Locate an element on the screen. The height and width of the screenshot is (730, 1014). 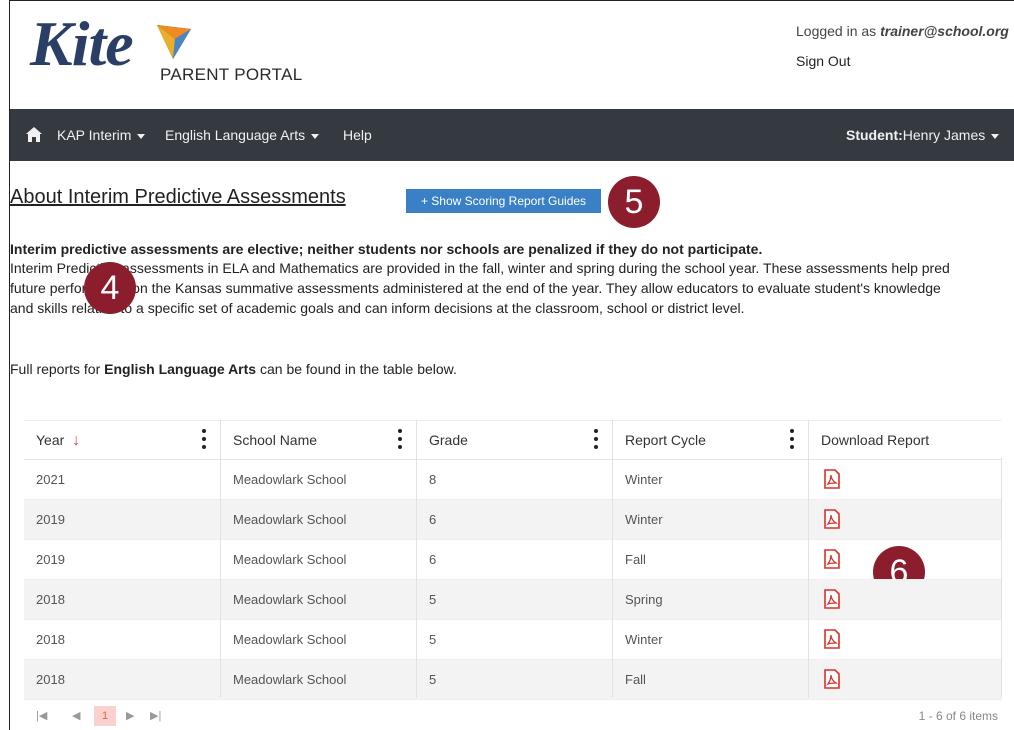
grade-cell: 8 is located at coordinates (433, 479).